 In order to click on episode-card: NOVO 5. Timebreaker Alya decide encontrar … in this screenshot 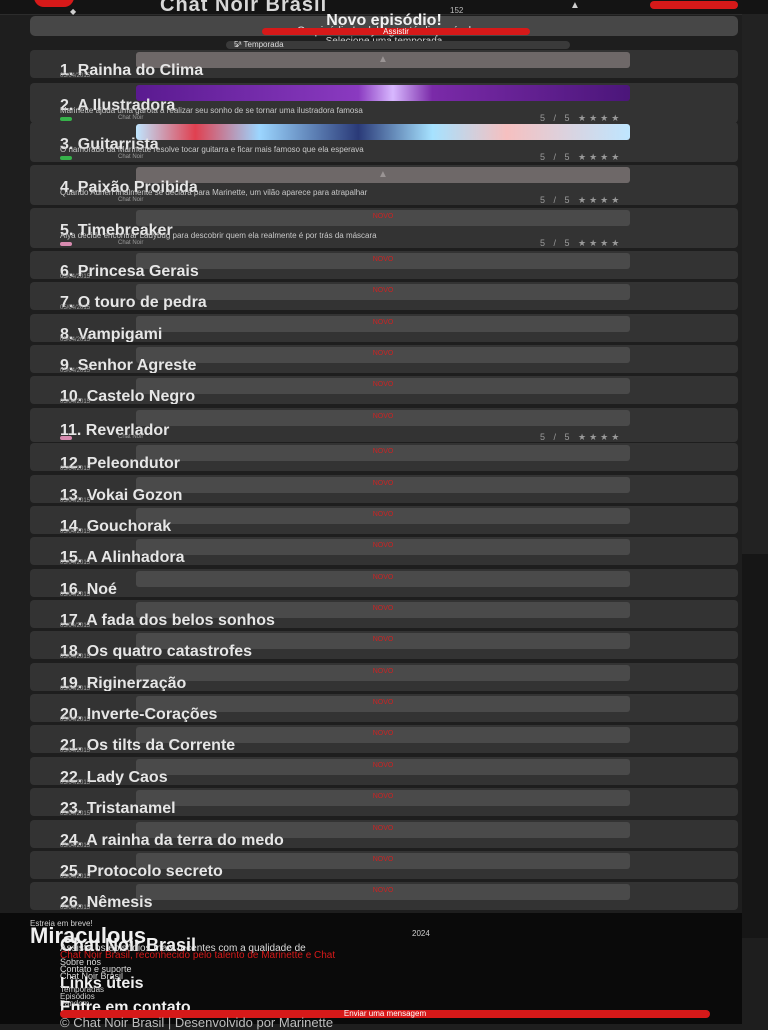, I will do `click(384, 228)`.